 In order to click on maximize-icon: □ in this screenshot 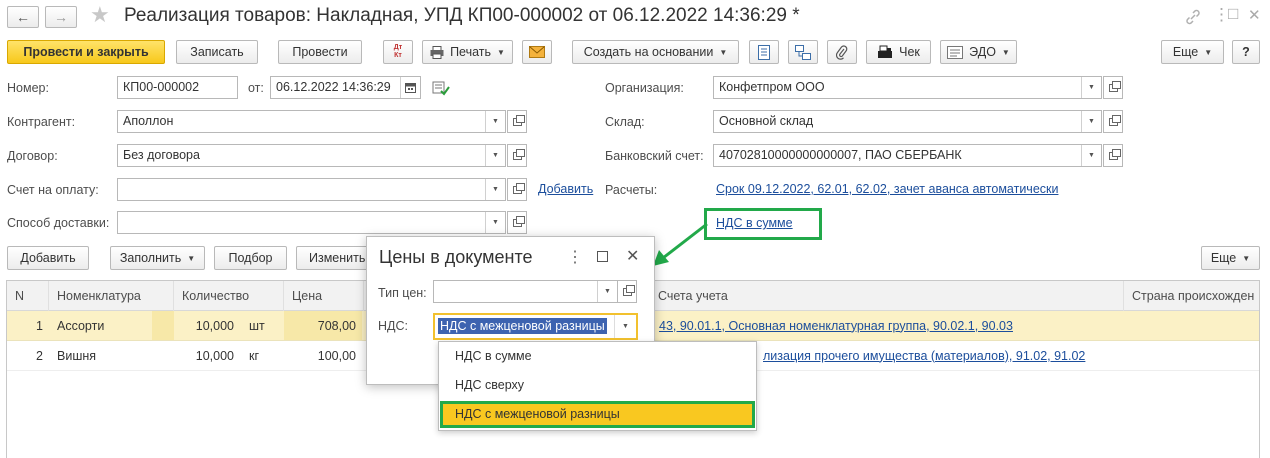, I will do `click(1233, 14)`.